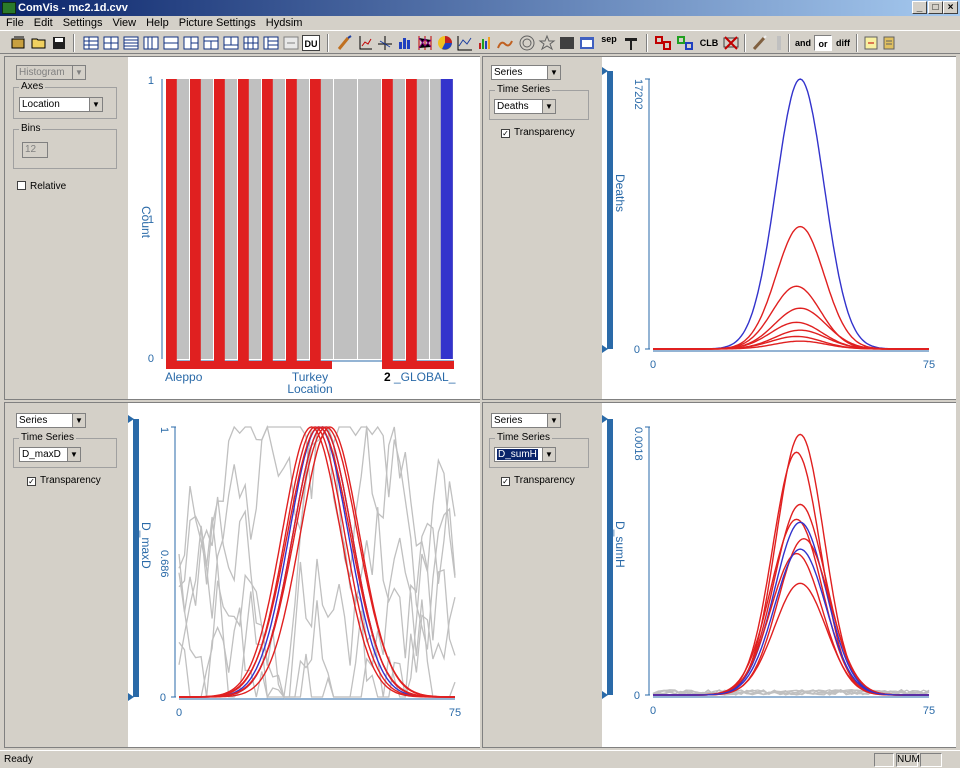 The image size is (960, 768). Describe the element at coordinates (405, 43) in the screenshot. I see `bar-chart-icon` at that location.